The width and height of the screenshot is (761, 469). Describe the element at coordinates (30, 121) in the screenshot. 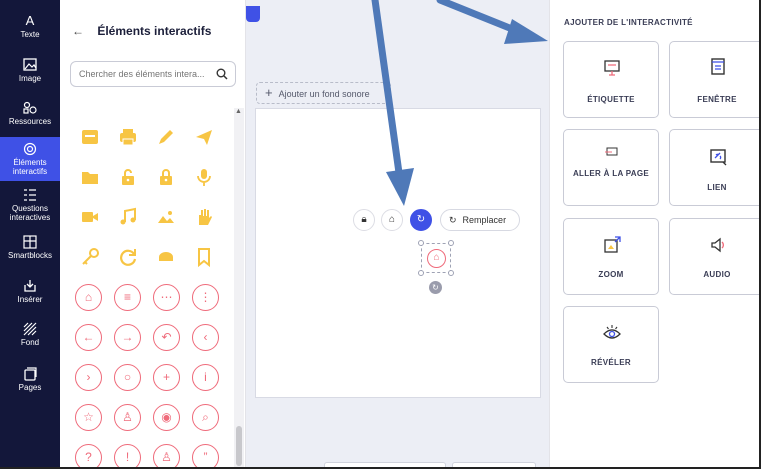

I see `rail-label: Ressources` at that location.